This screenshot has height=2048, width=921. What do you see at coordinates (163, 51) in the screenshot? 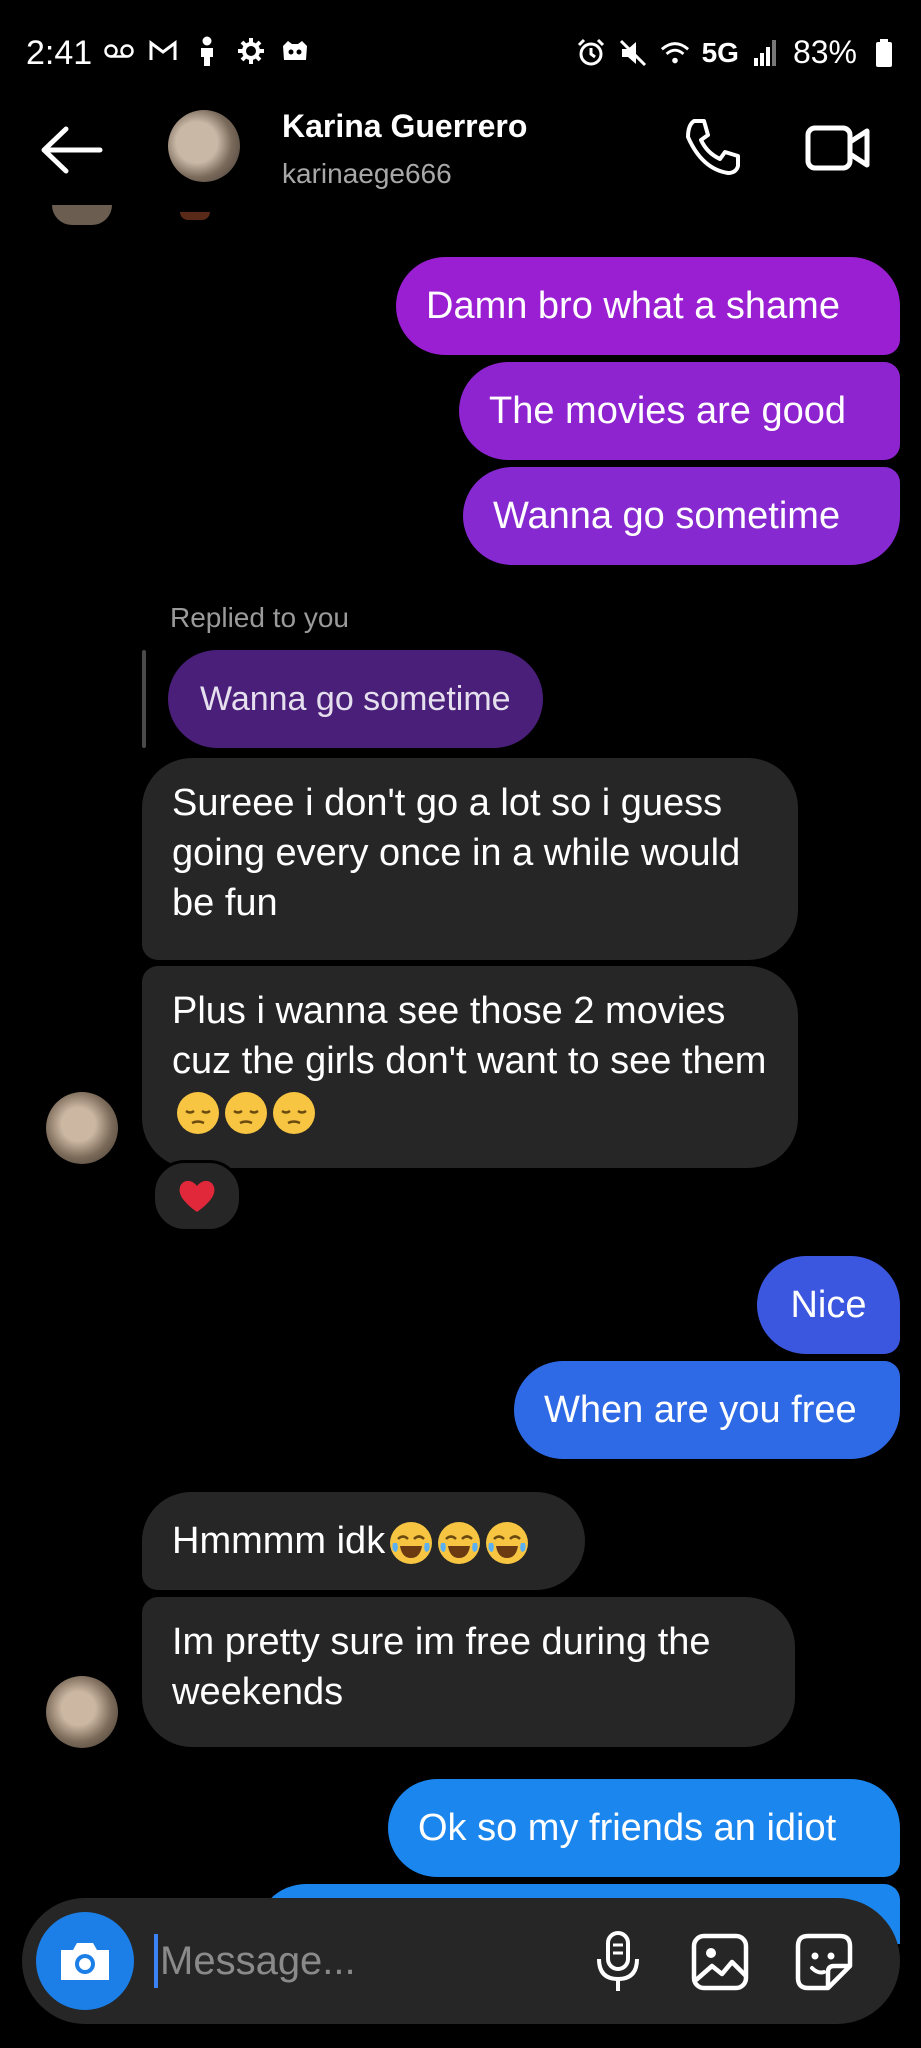
I see `gmail-icon` at bounding box center [163, 51].